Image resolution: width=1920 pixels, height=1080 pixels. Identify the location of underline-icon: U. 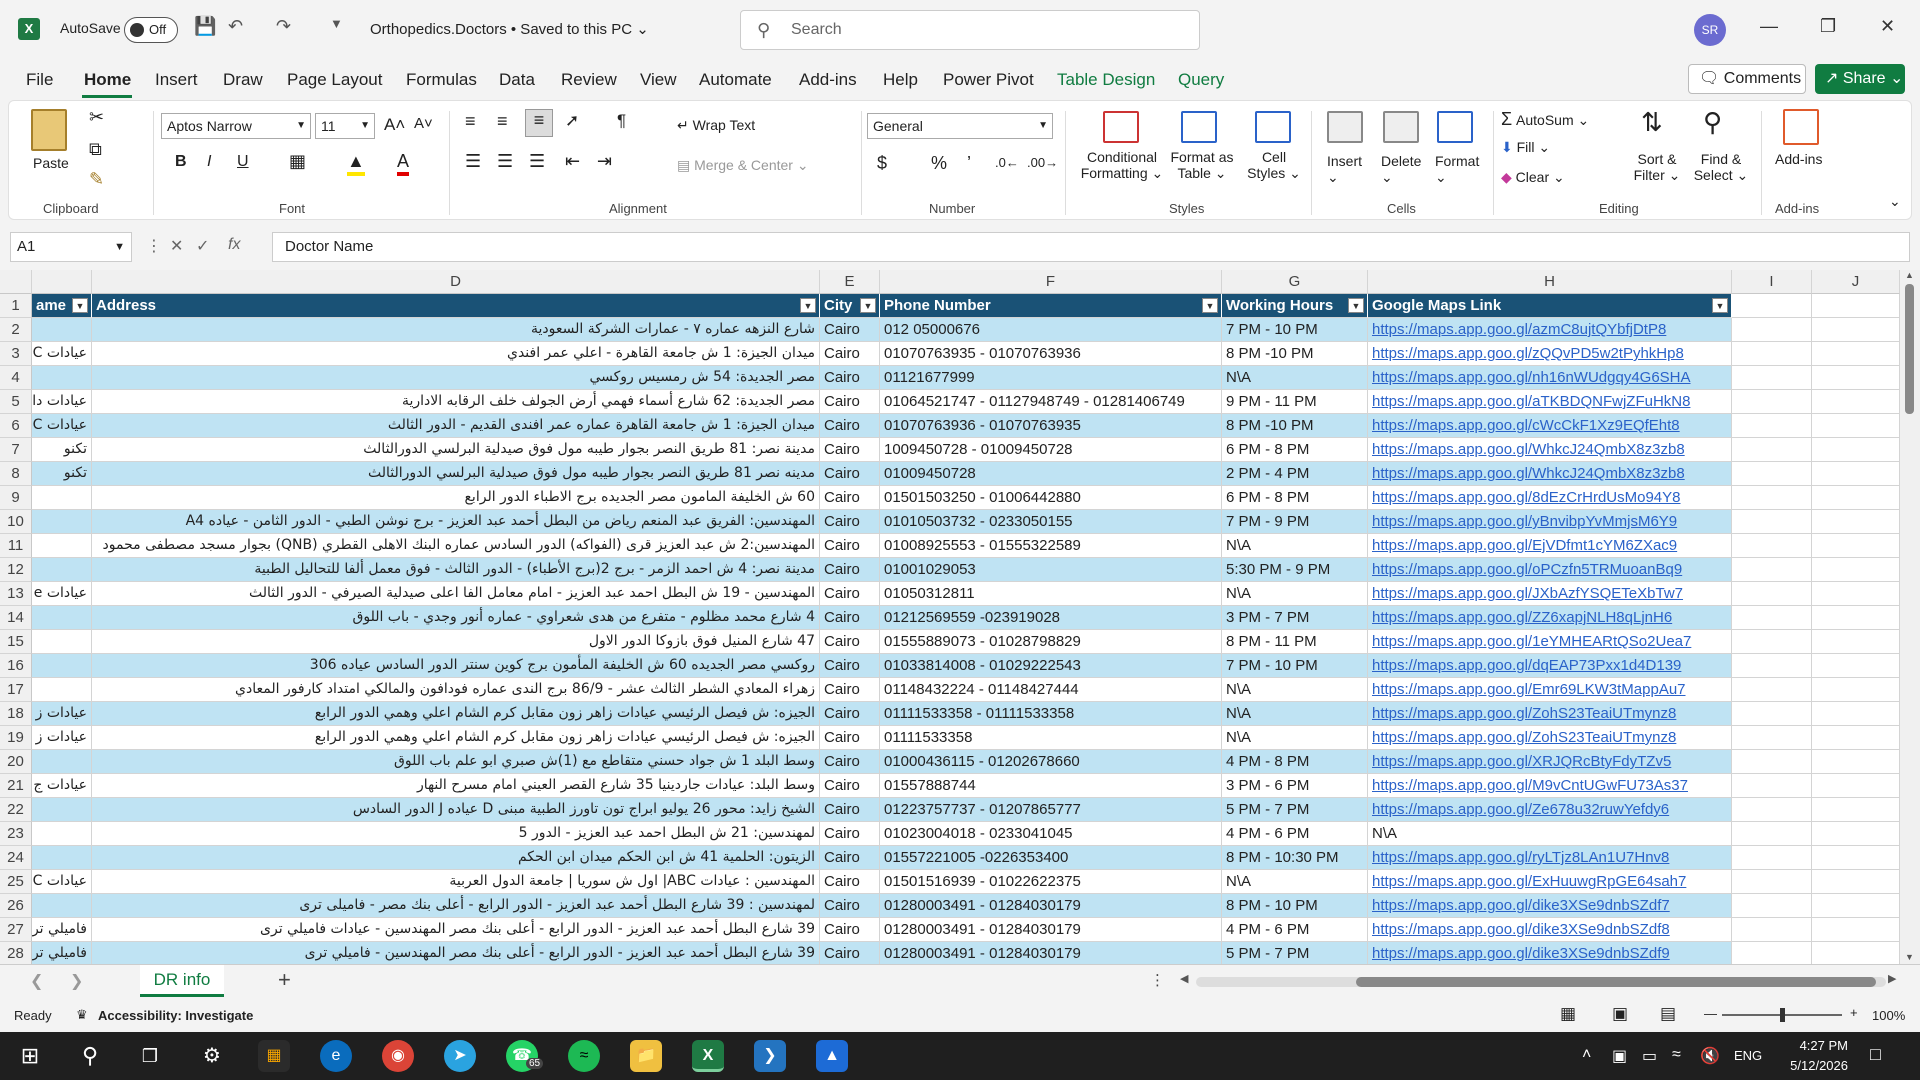
(243, 162).